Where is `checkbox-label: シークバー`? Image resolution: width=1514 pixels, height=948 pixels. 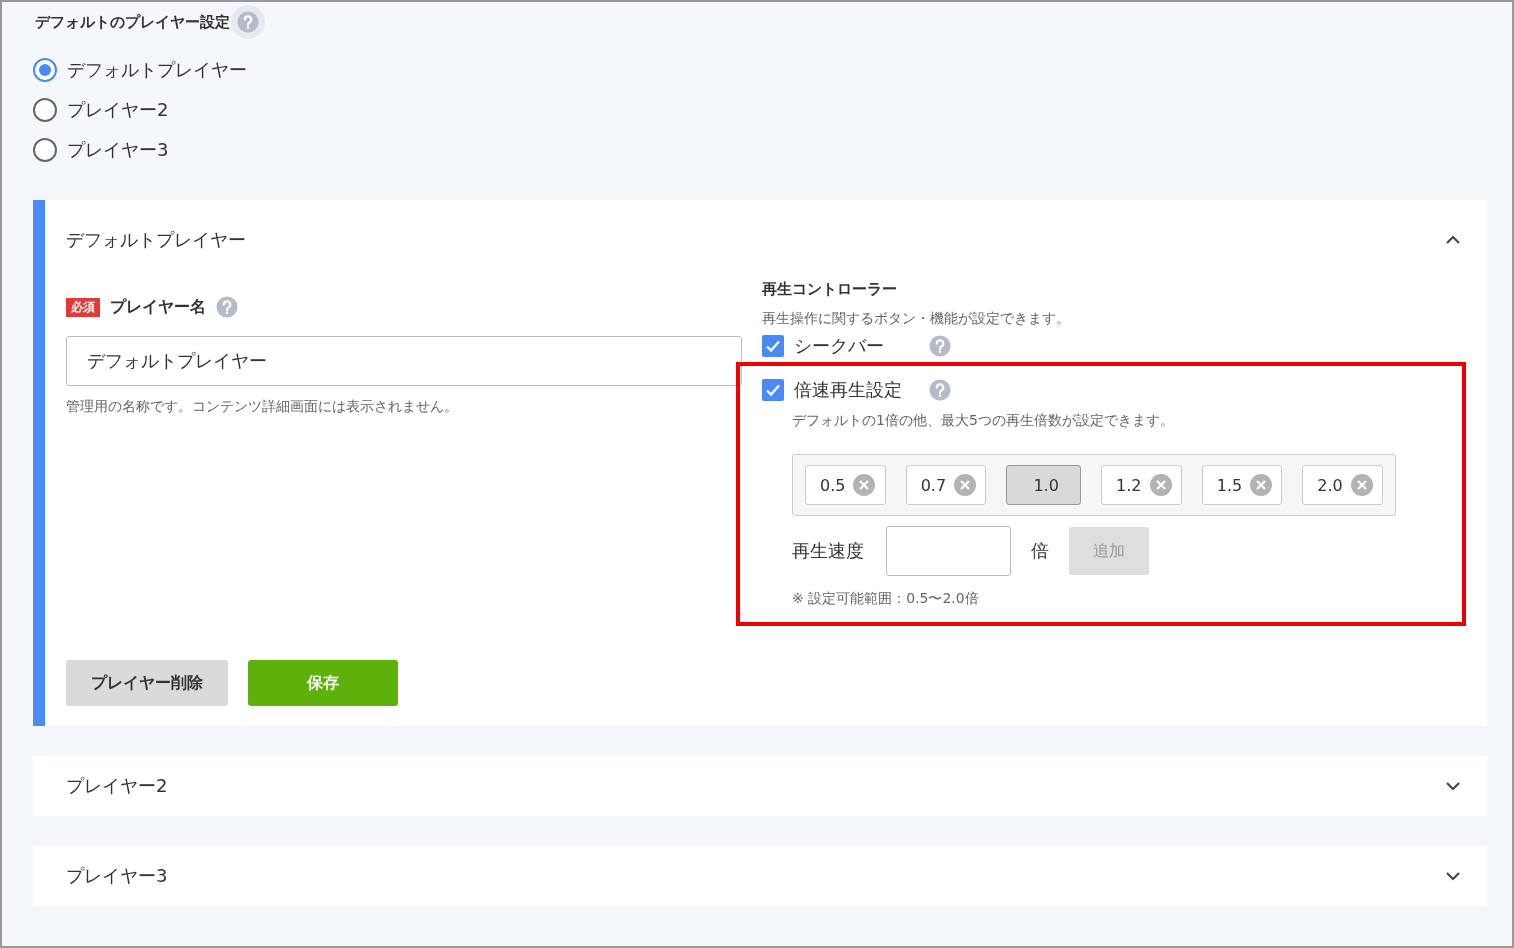 checkbox-label: シークバー is located at coordinates (861, 346).